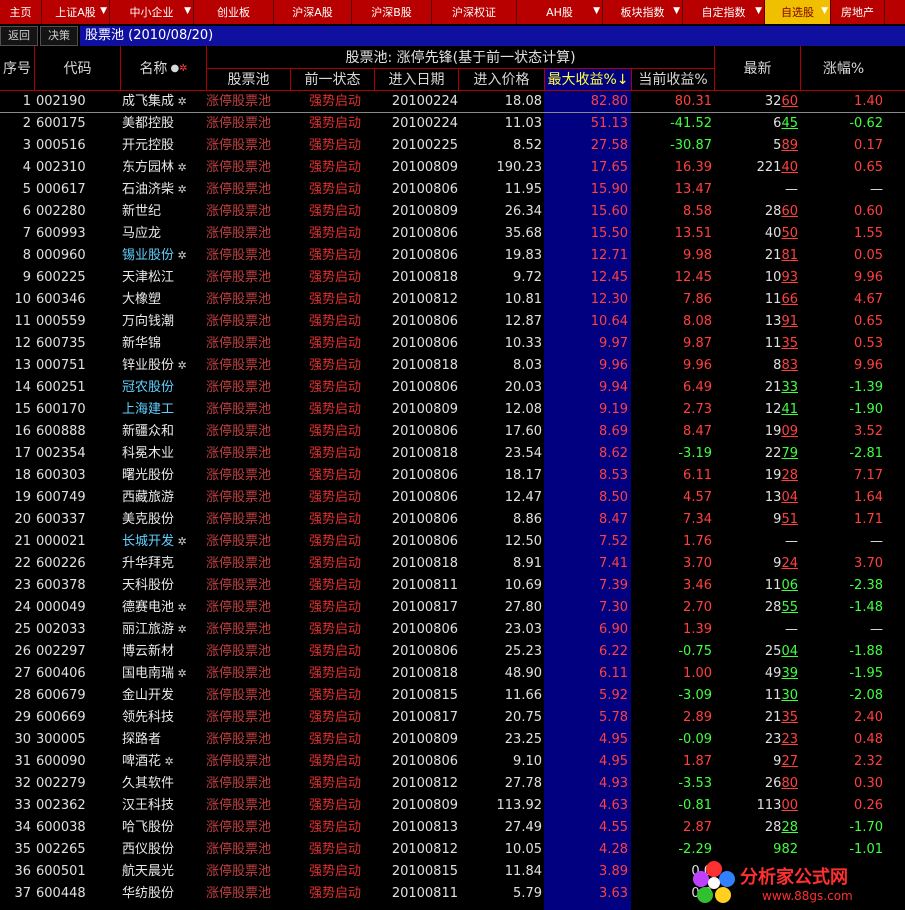 The width and height of the screenshot is (905, 910). What do you see at coordinates (164, 828) in the screenshot?
I see `stock-name: 哈飞股份` at bounding box center [164, 828].